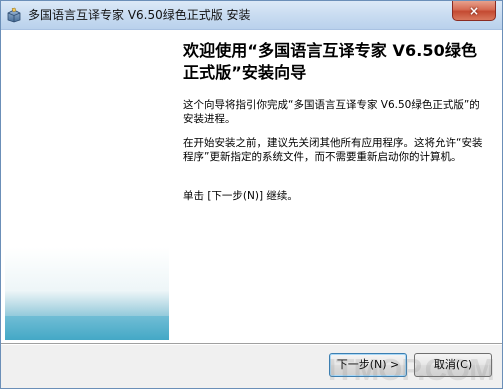 This screenshot has height=389, width=503. I want to click on continue-instruction: 单击 [下一步(N)] 继续。, so click(240, 196).